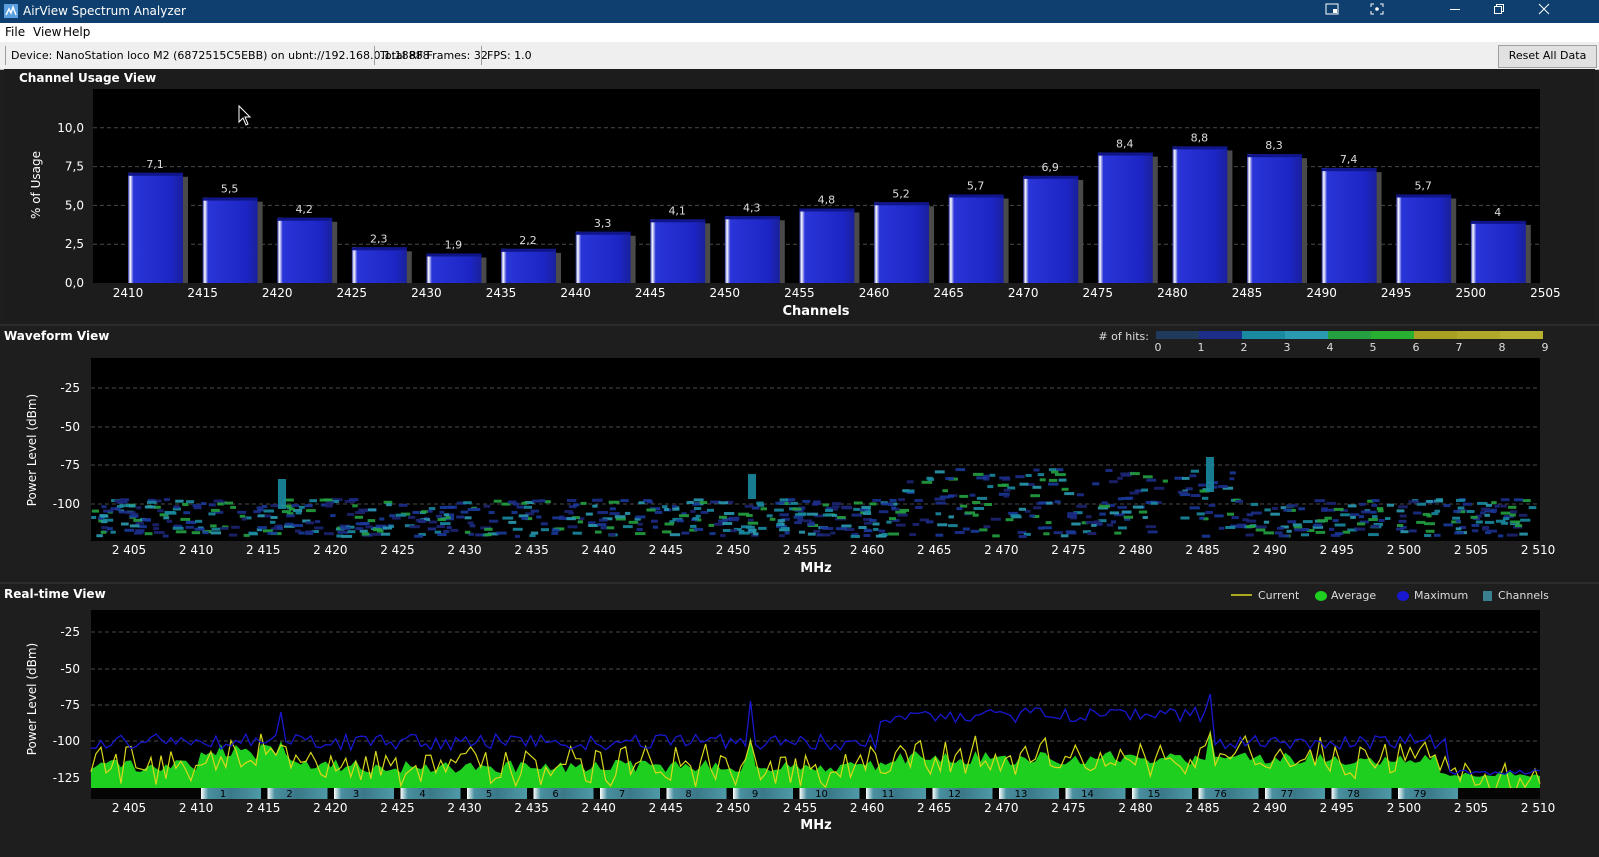  Describe the element at coordinates (1499, 11) in the screenshot. I see `restore-icon` at that location.